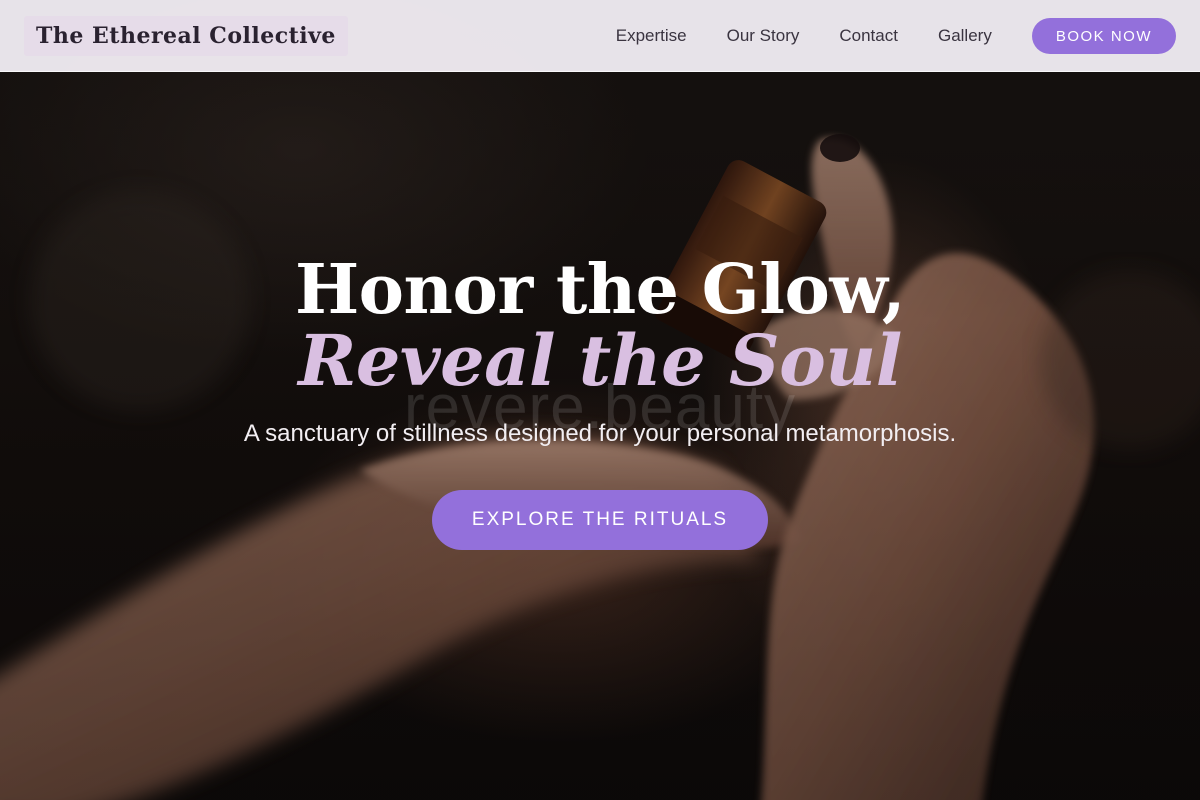 This screenshot has height=800, width=1200. I want to click on book-now-button: BOOK NOW, so click(1103, 36).